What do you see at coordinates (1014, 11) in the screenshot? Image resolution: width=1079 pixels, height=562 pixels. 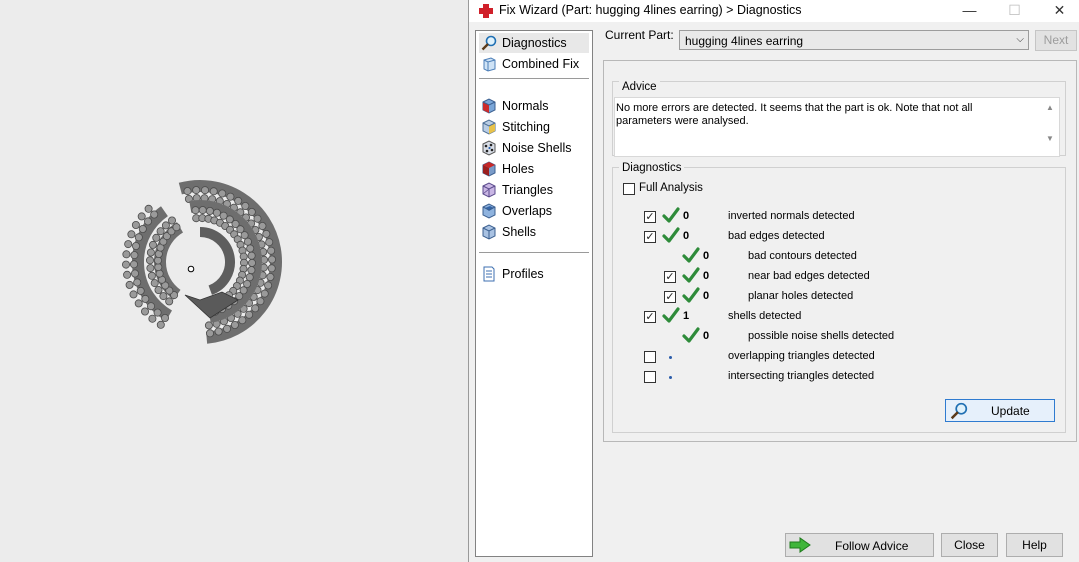 I see `maximize-button: ☐` at bounding box center [1014, 11].